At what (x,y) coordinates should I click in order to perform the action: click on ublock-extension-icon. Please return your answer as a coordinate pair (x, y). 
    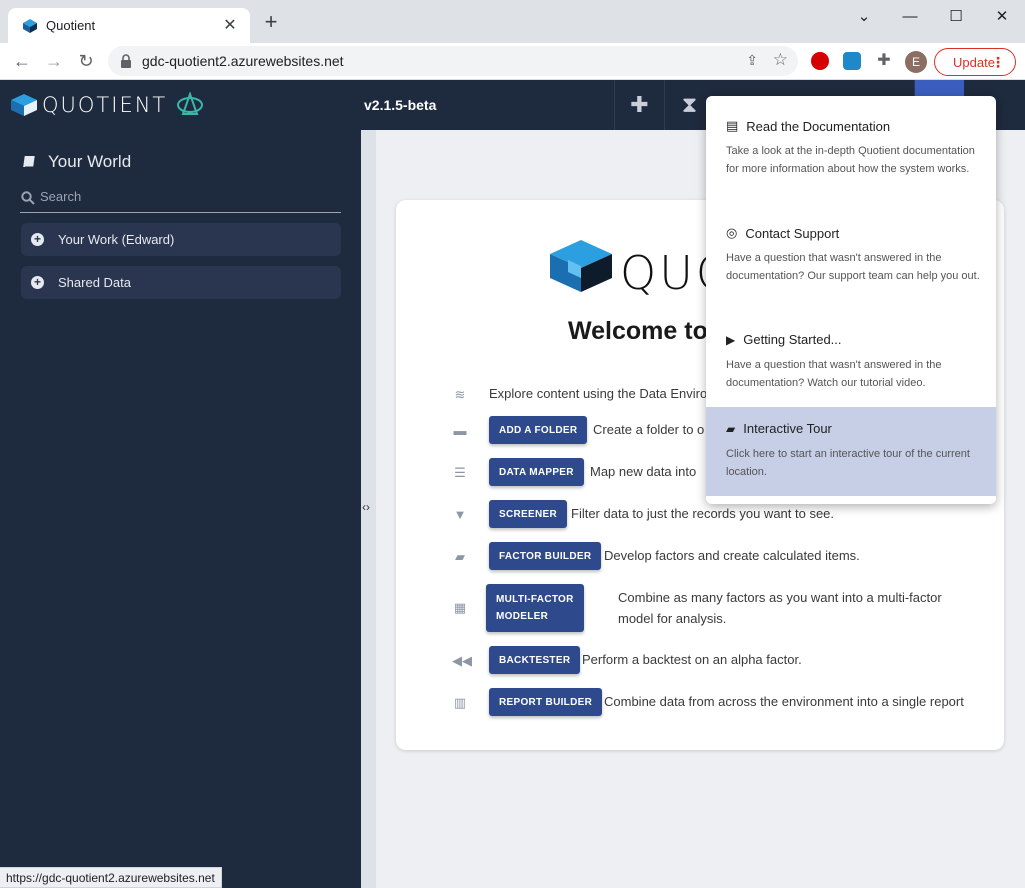
    Looking at the image, I should click on (820, 61).